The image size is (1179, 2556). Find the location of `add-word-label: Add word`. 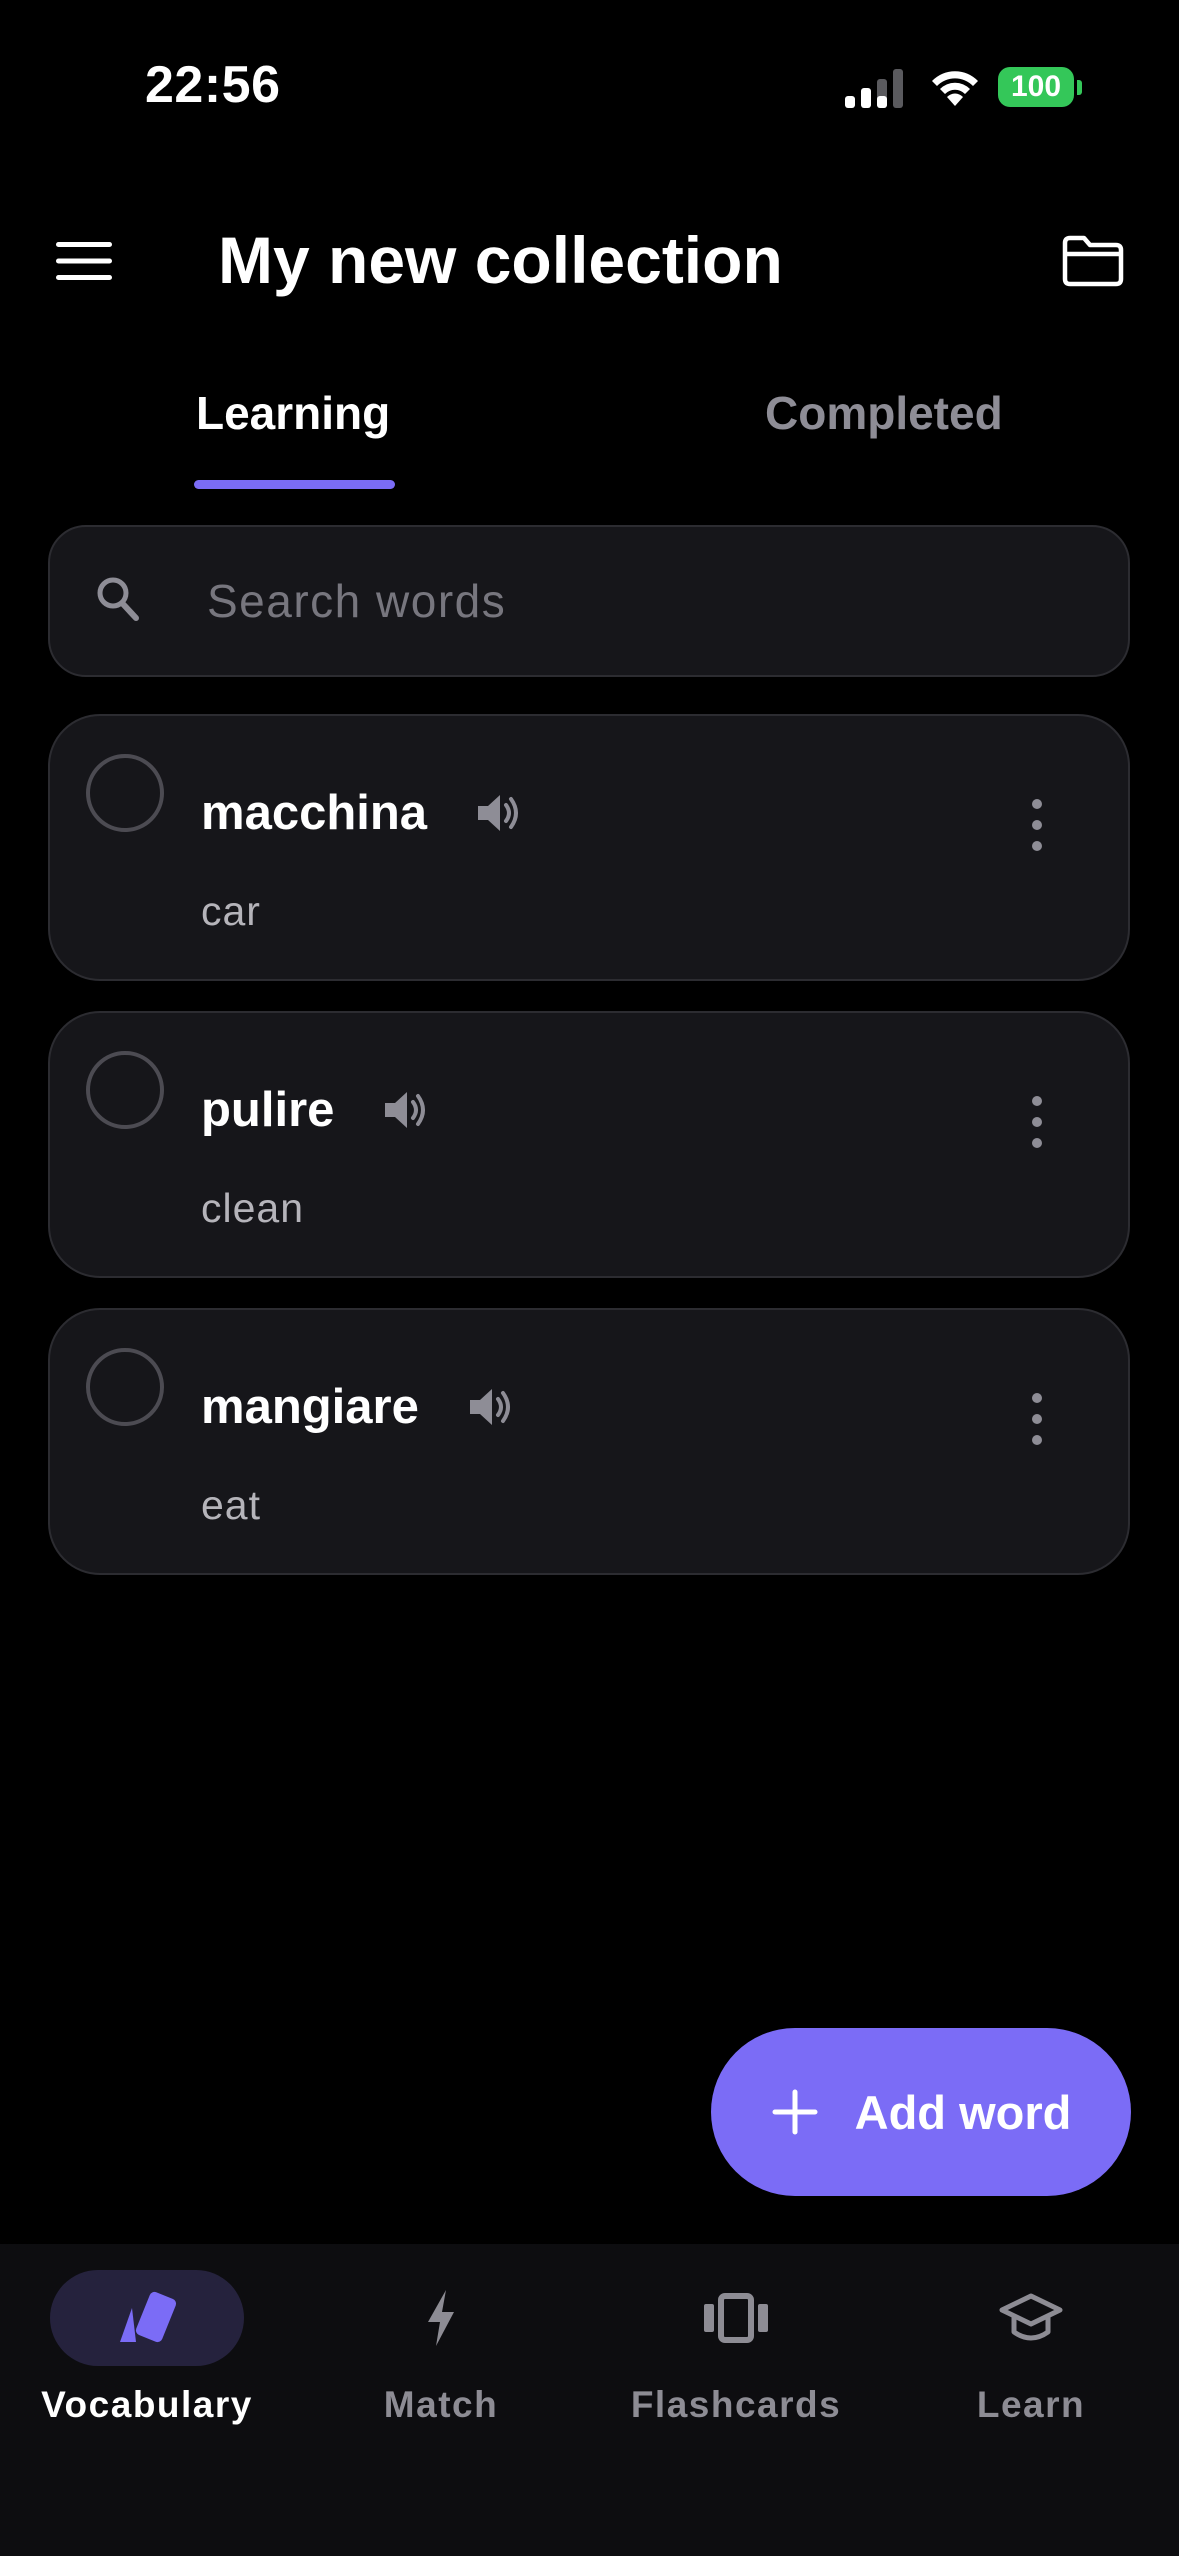

add-word-label: Add word is located at coordinates (963, 2112).